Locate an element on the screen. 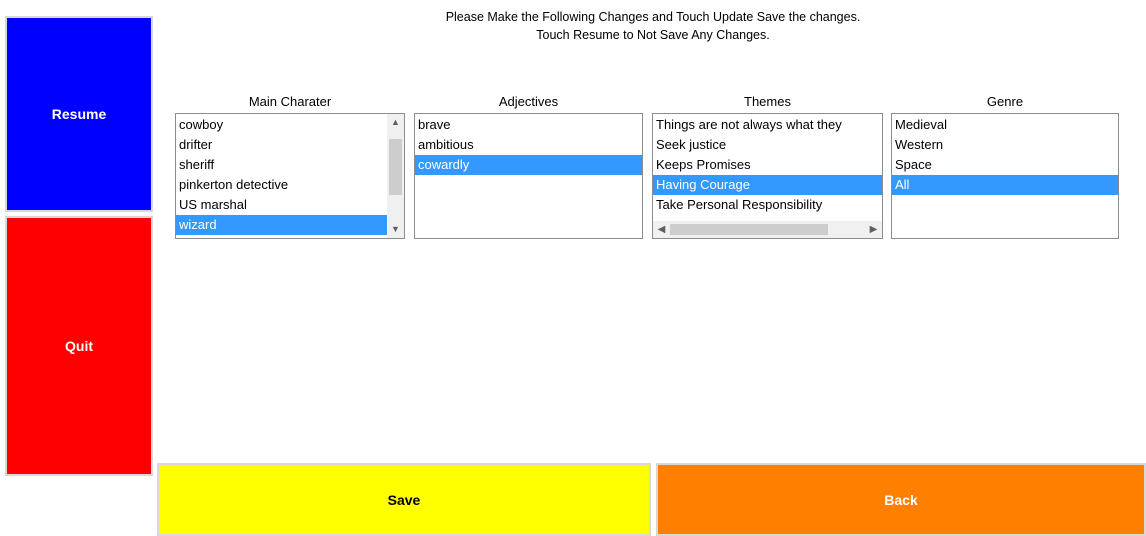 The image size is (1146, 536). list-item: All is located at coordinates (1005, 185).